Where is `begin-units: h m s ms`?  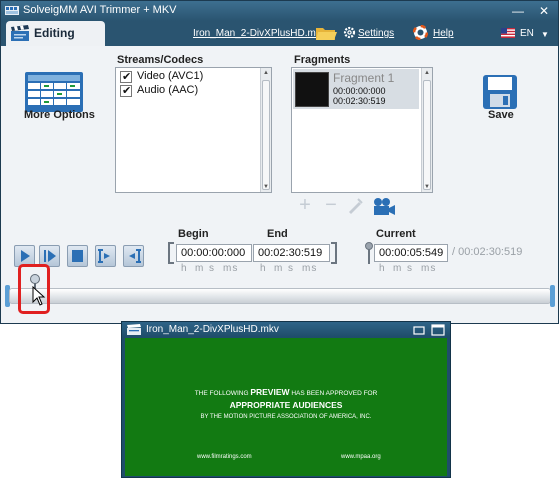
begin-units: h m s ms is located at coordinates (211, 268).